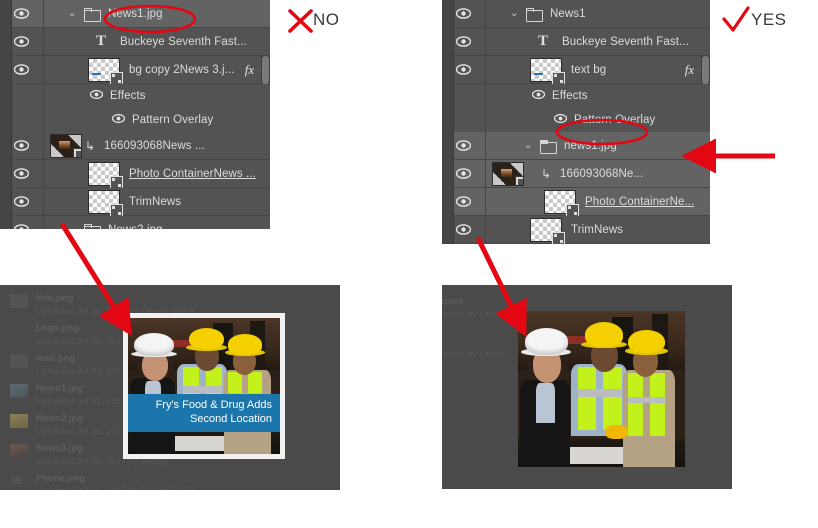  I want to click on file-meta: ted today by Design, so click(475, 354).